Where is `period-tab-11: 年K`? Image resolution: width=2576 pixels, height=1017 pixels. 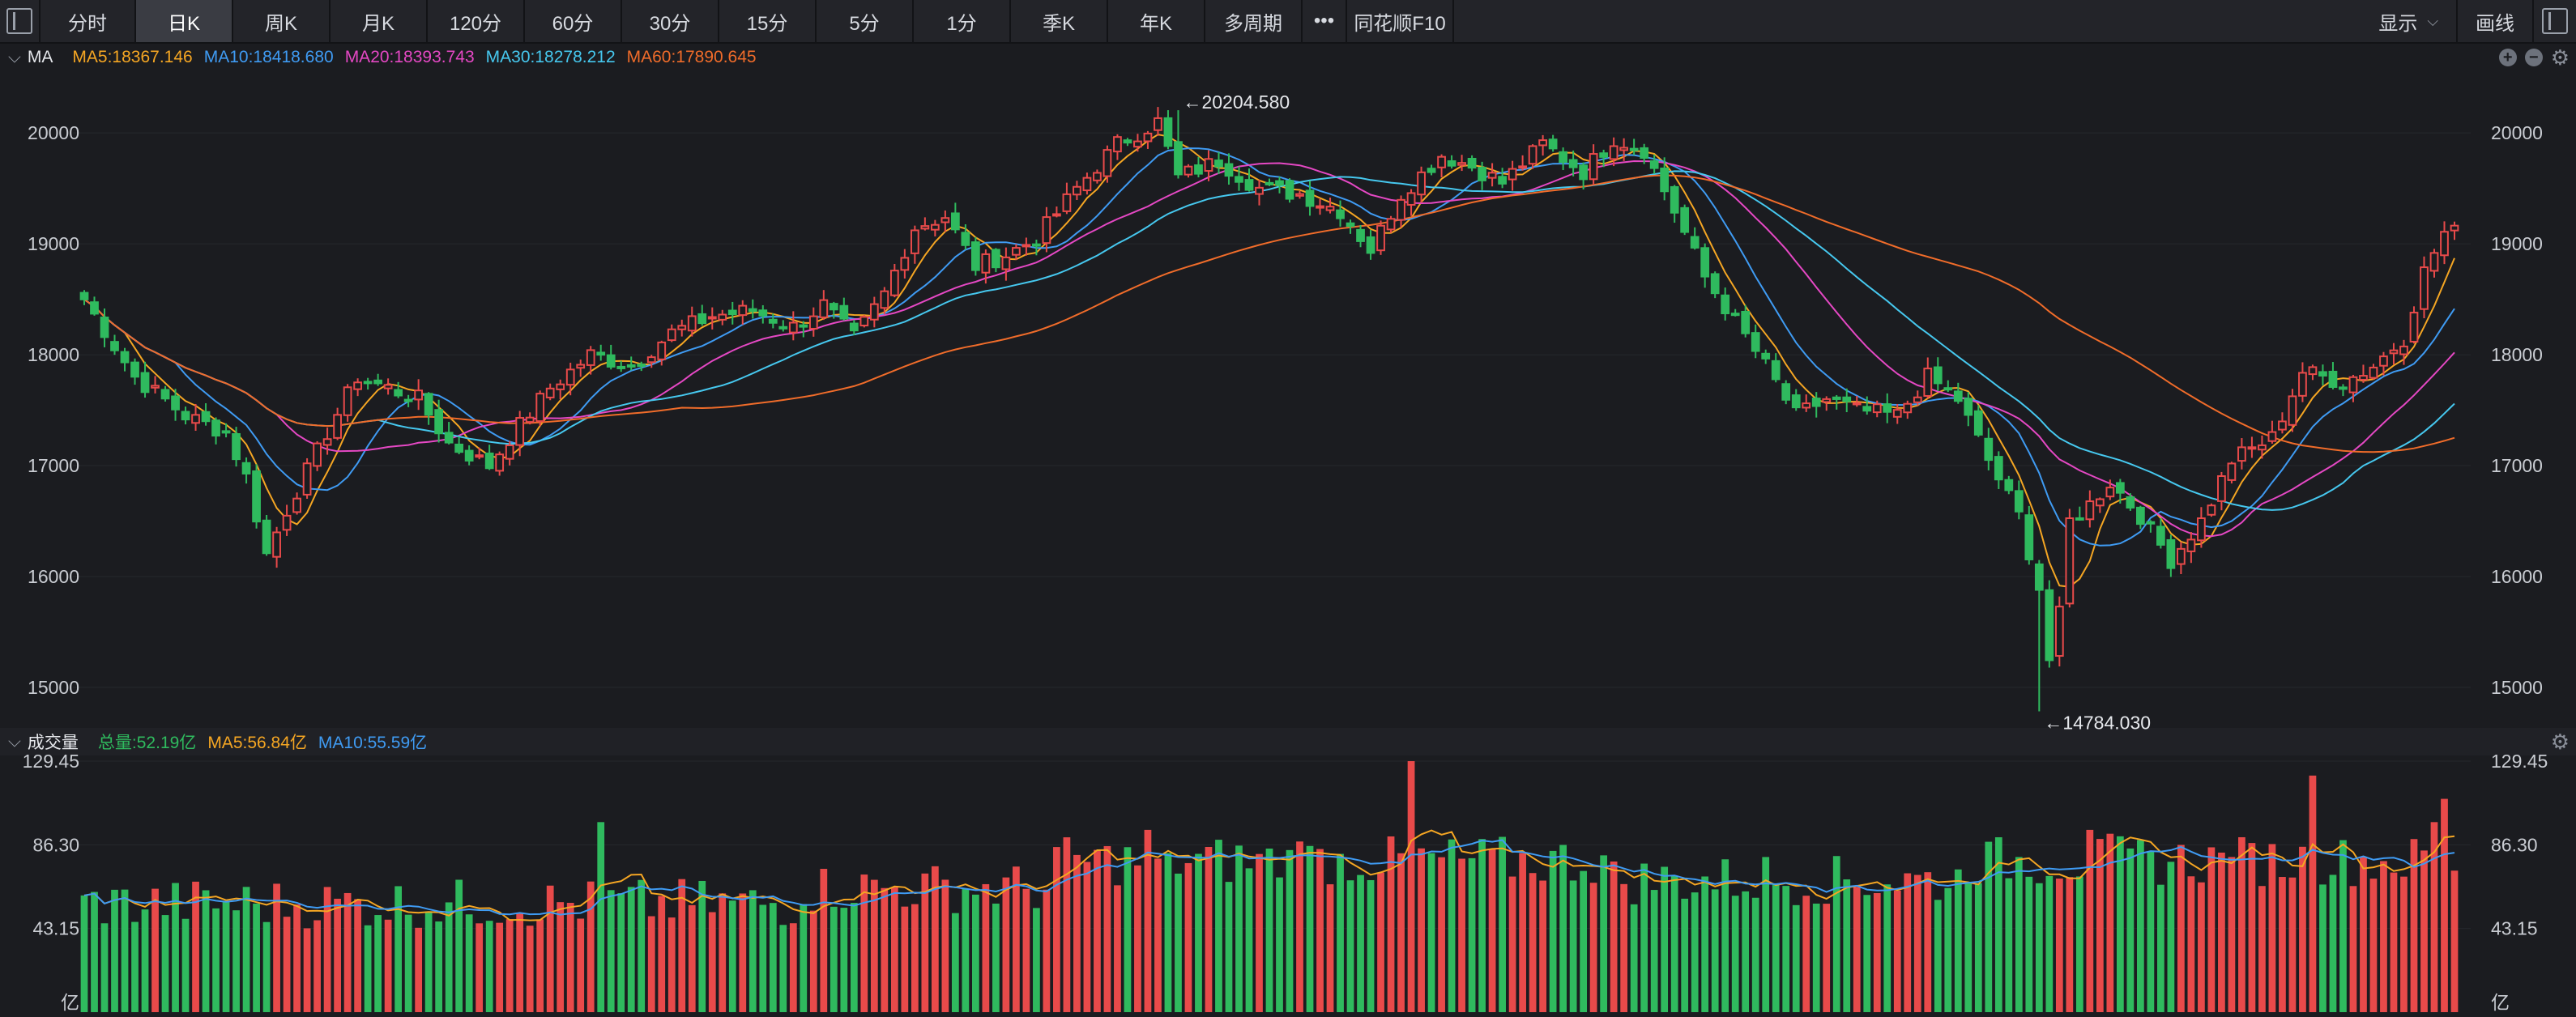 period-tab-11: 年K is located at coordinates (1157, 21).